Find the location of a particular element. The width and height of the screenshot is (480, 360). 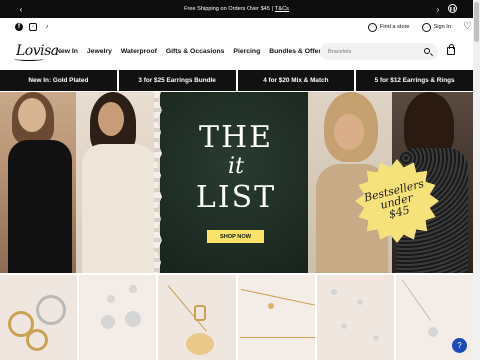

chevron-left-icon: ‹ is located at coordinates (21, 9).